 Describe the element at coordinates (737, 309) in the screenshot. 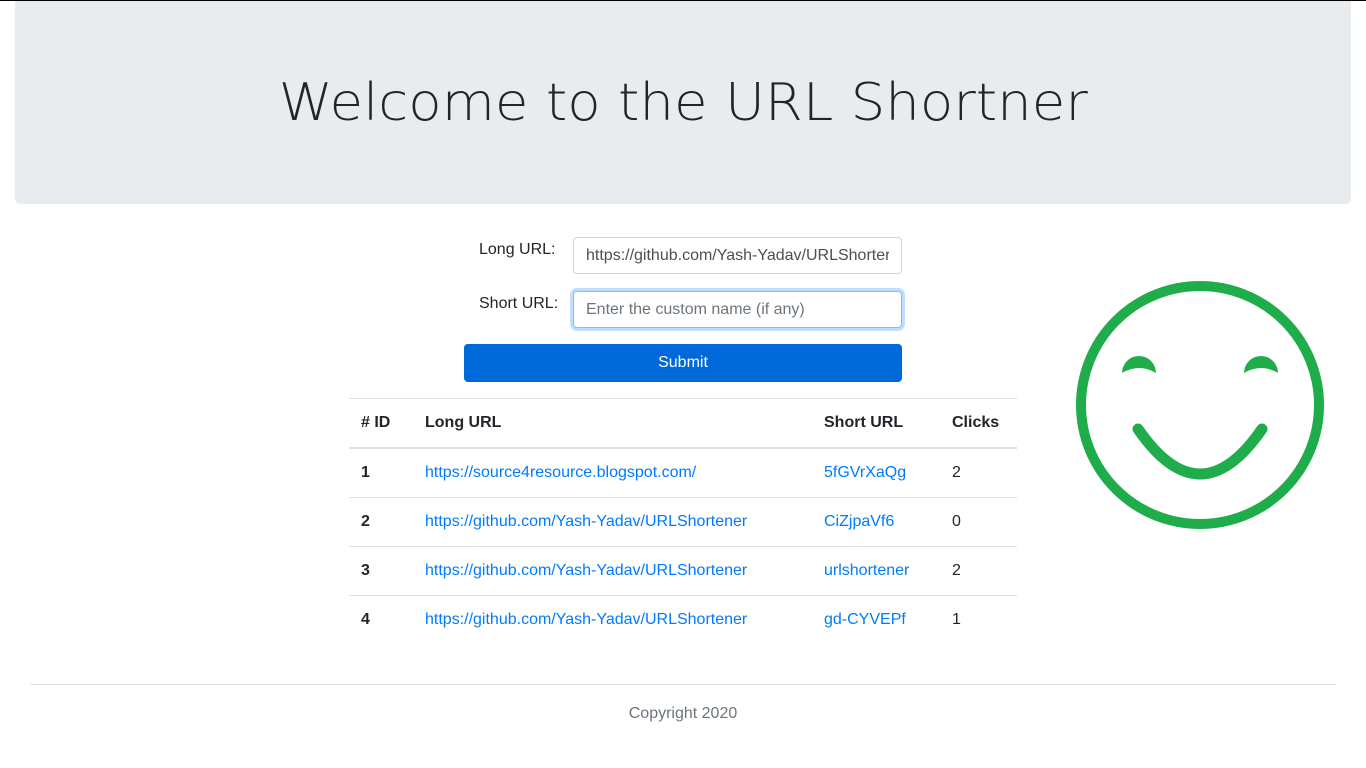

I see `short-url-input` at that location.